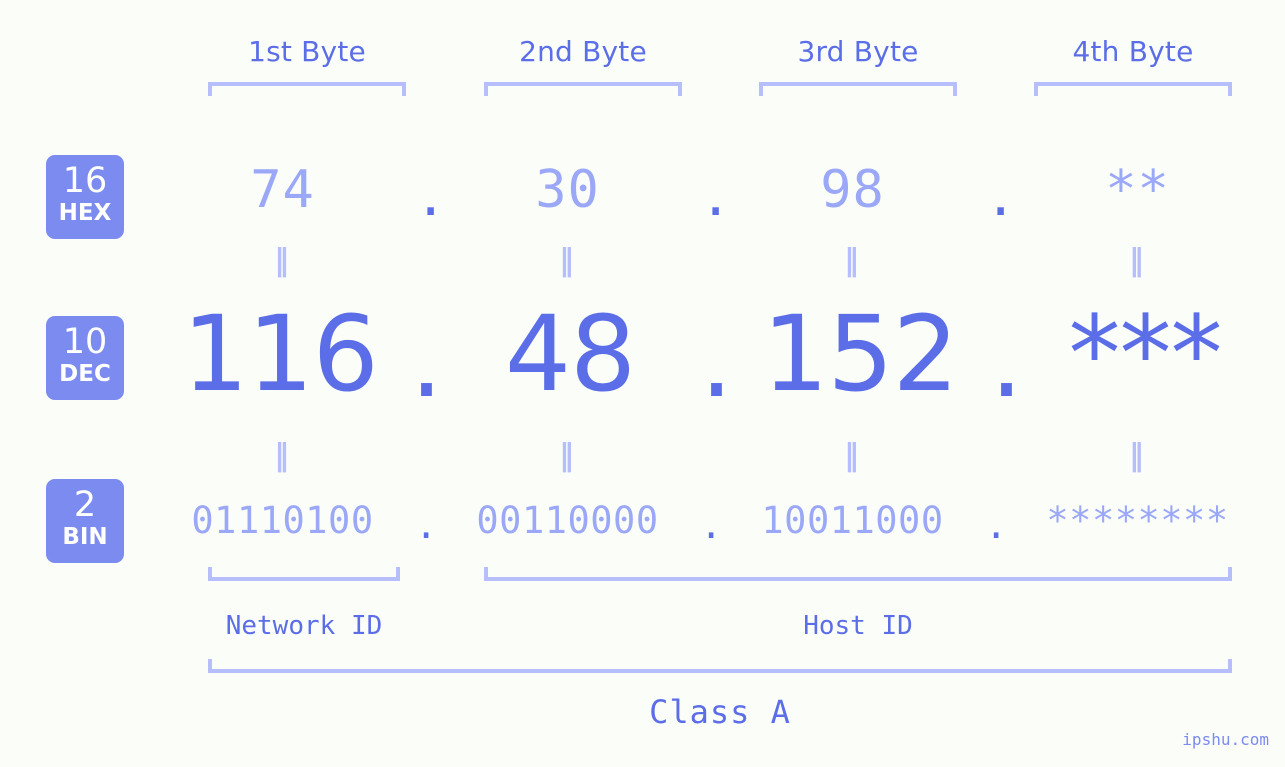 The height and width of the screenshot is (767, 1285). I want to click on equals-mark-dec-bin-1: ‖, so click(283, 455).